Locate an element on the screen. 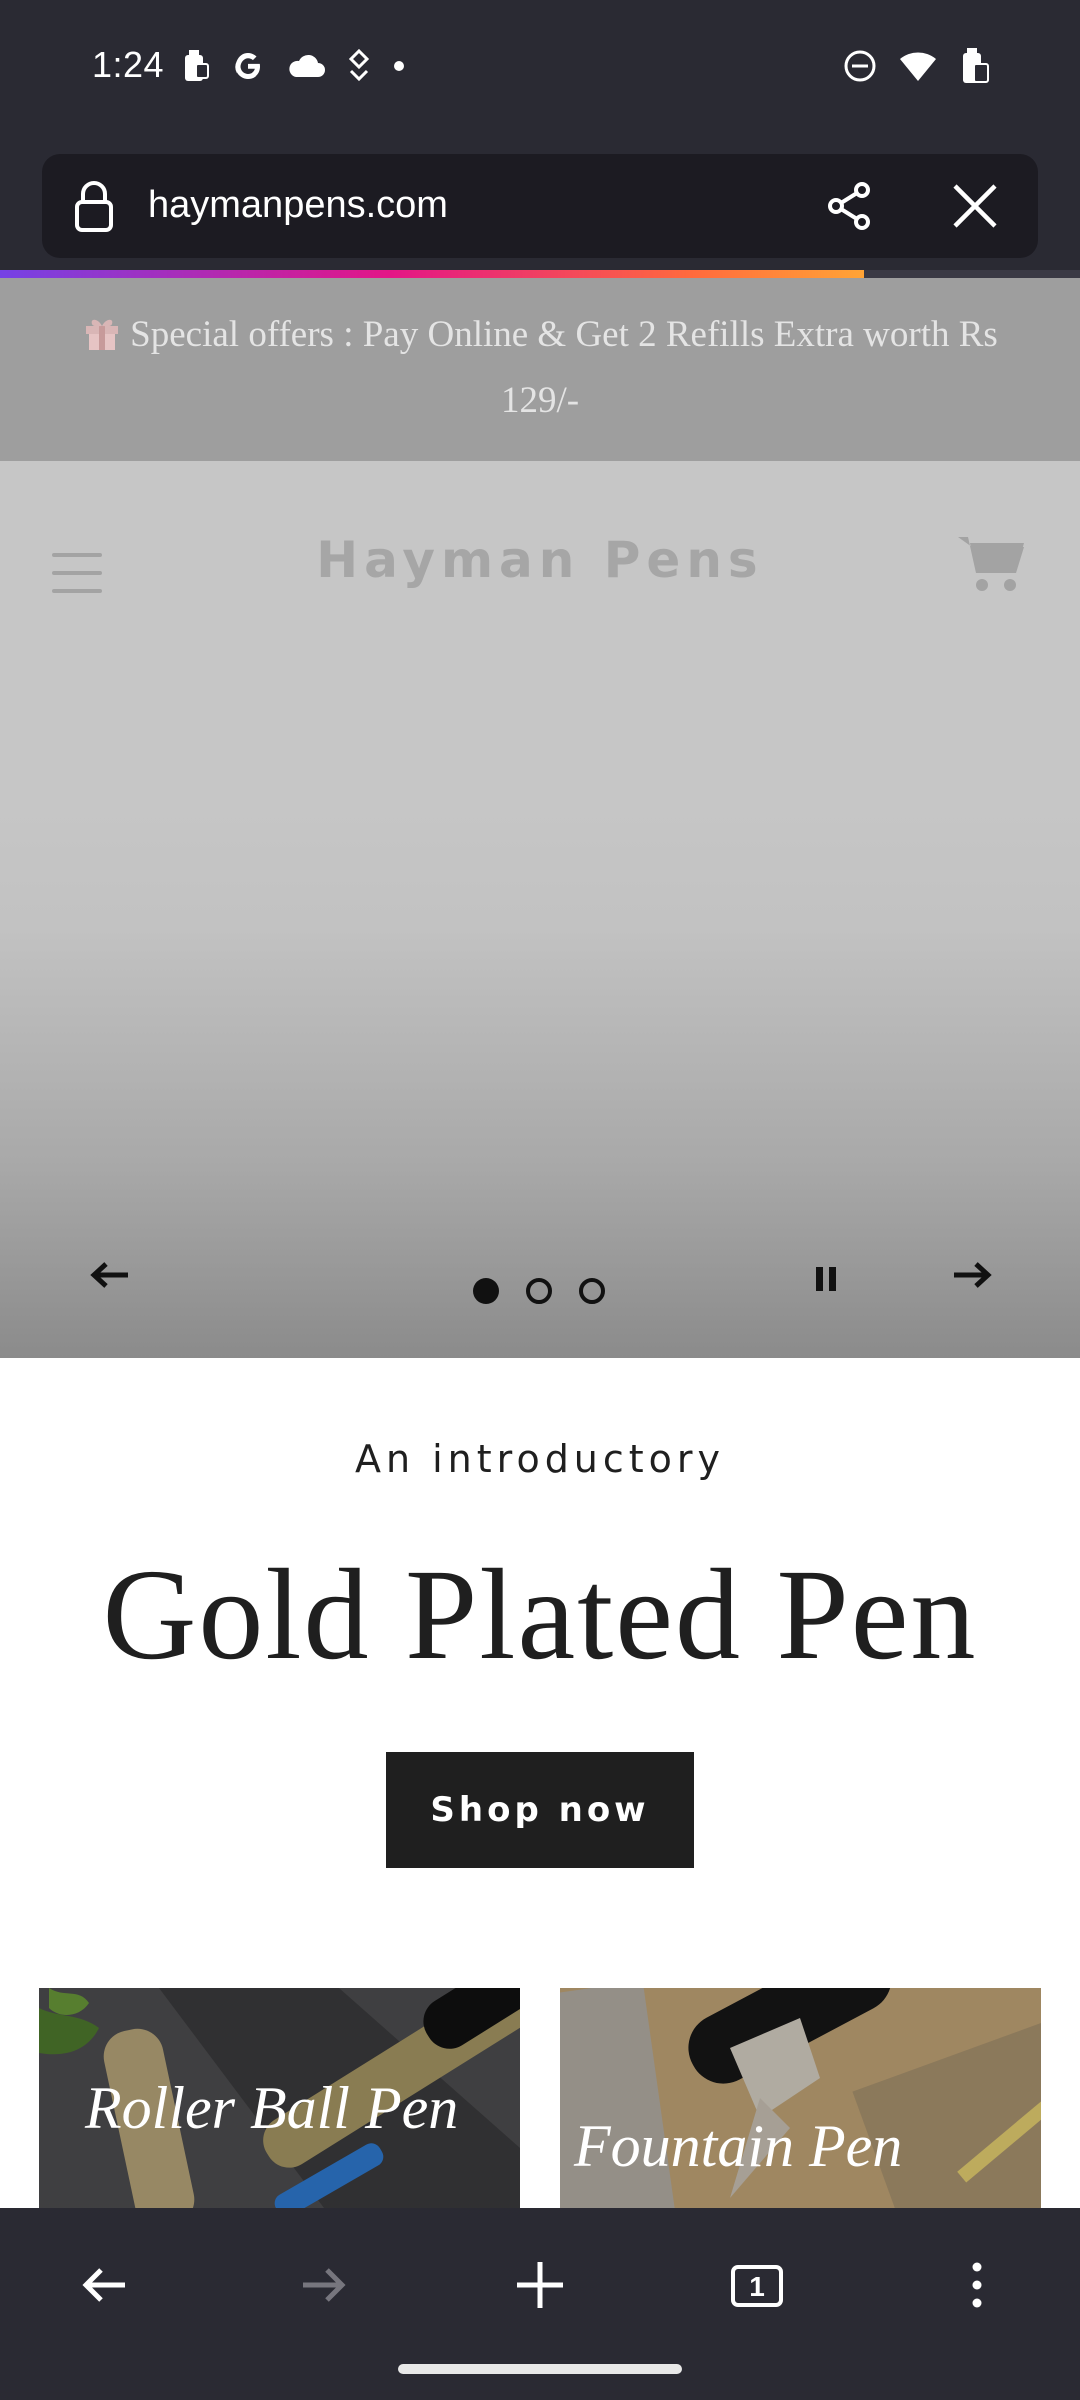 The width and height of the screenshot is (1080, 2400). google-icon is located at coordinates (248, 66).